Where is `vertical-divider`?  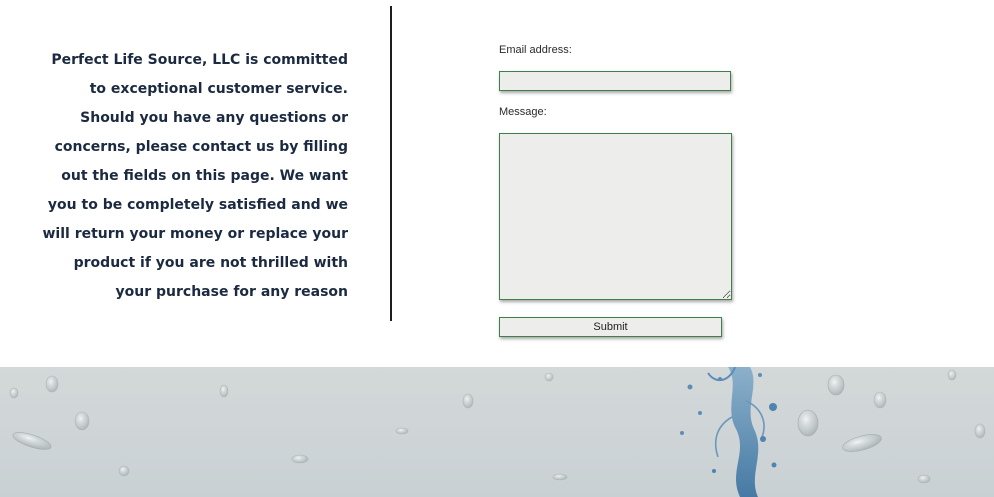 vertical-divider is located at coordinates (391, 163).